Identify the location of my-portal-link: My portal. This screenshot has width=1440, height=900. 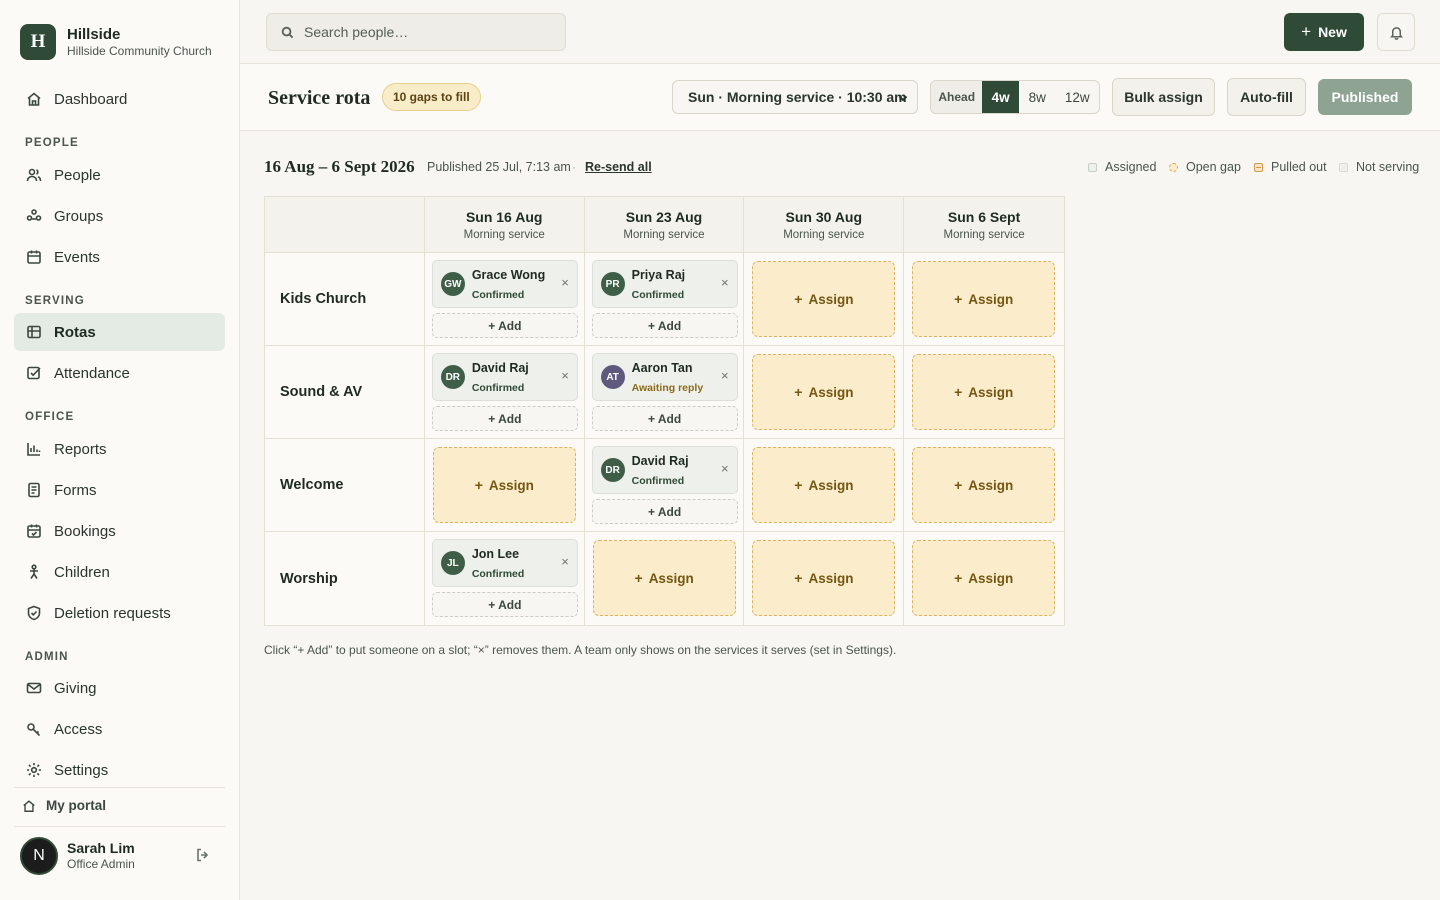
(64, 805).